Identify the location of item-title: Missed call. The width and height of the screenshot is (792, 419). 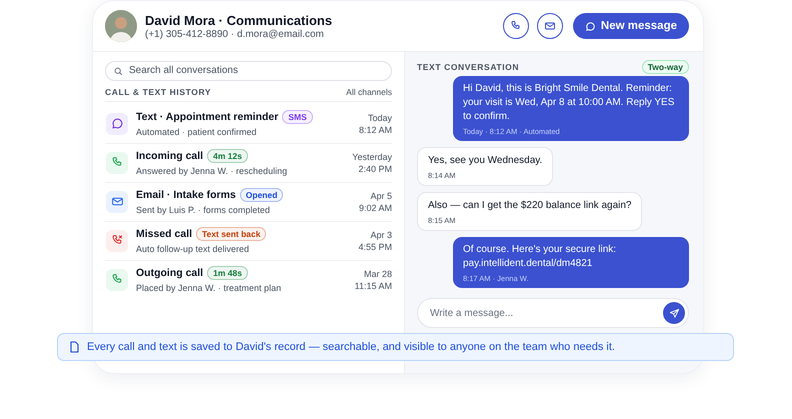
(164, 234).